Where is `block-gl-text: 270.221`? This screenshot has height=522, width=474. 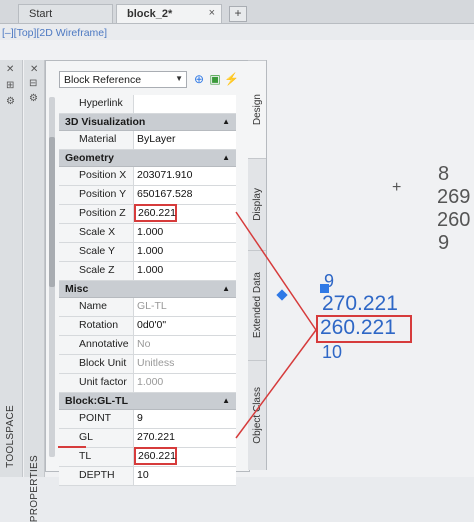 block-gl-text: 270.221 is located at coordinates (360, 304).